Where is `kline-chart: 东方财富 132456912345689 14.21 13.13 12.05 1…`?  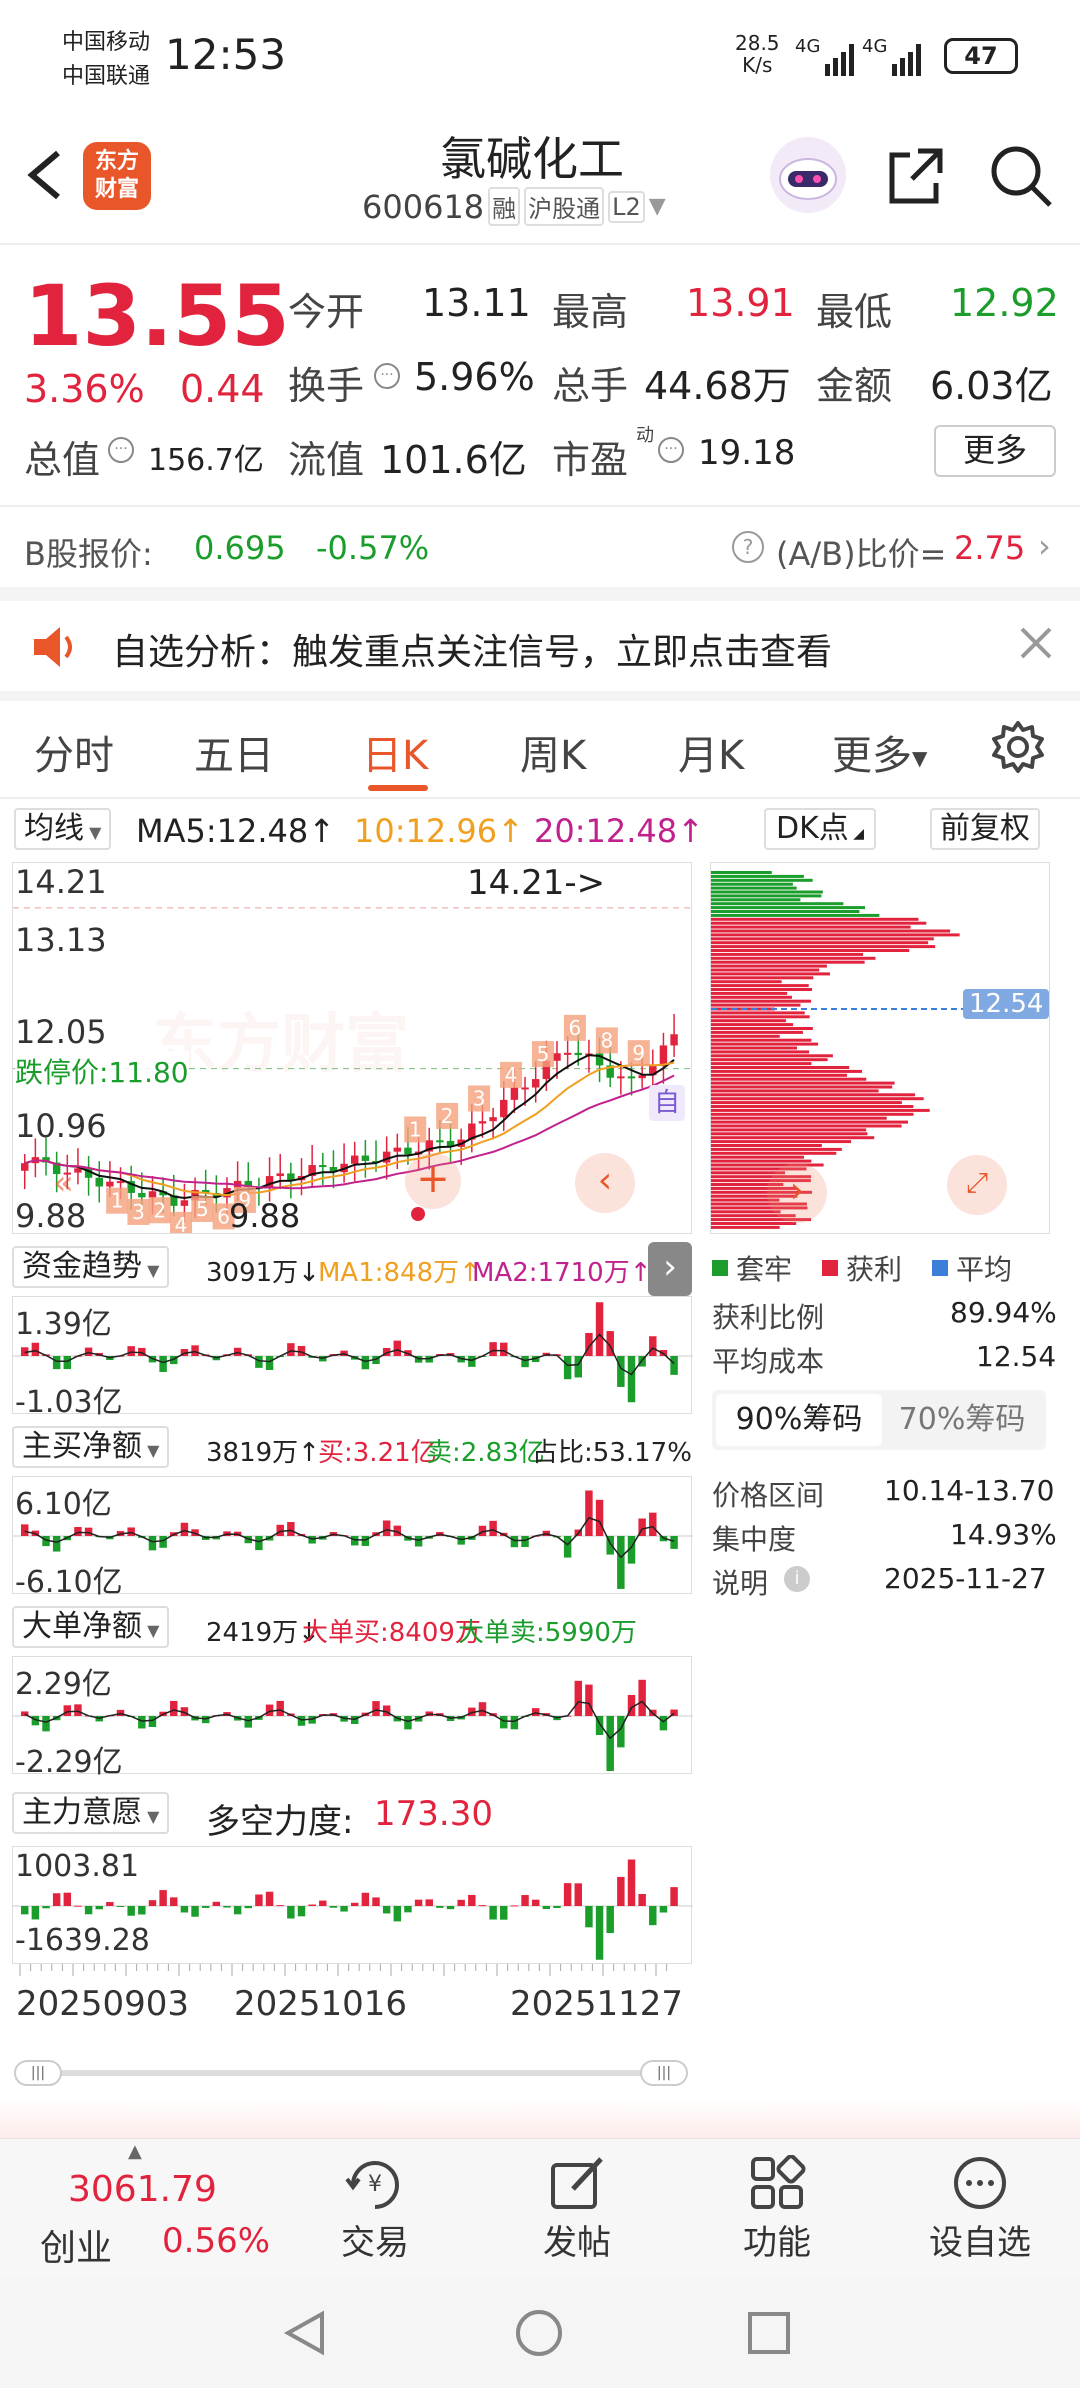
kline-chart: 东方财富 132456912345689 14.21 13.13 12.05 1… is located at coordinates (352, 1048).